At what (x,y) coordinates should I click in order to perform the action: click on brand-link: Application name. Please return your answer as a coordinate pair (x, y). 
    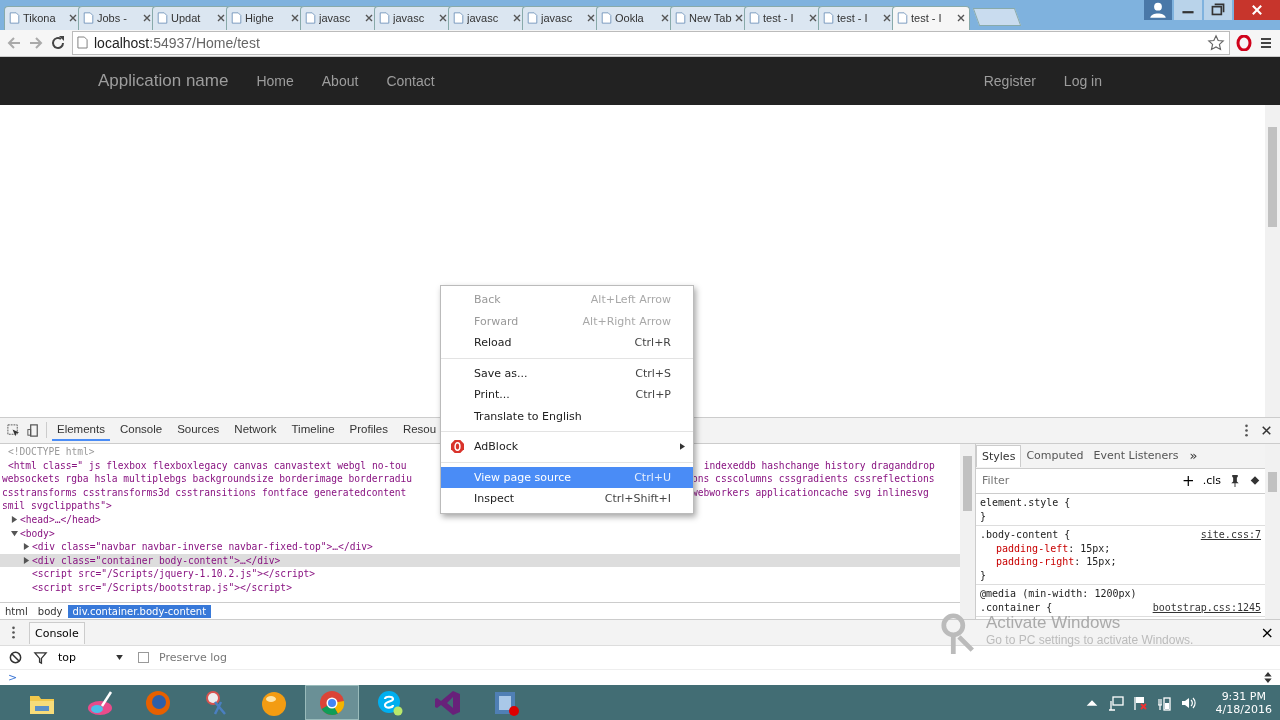
    Looking at the image, I should click on (163, 80).